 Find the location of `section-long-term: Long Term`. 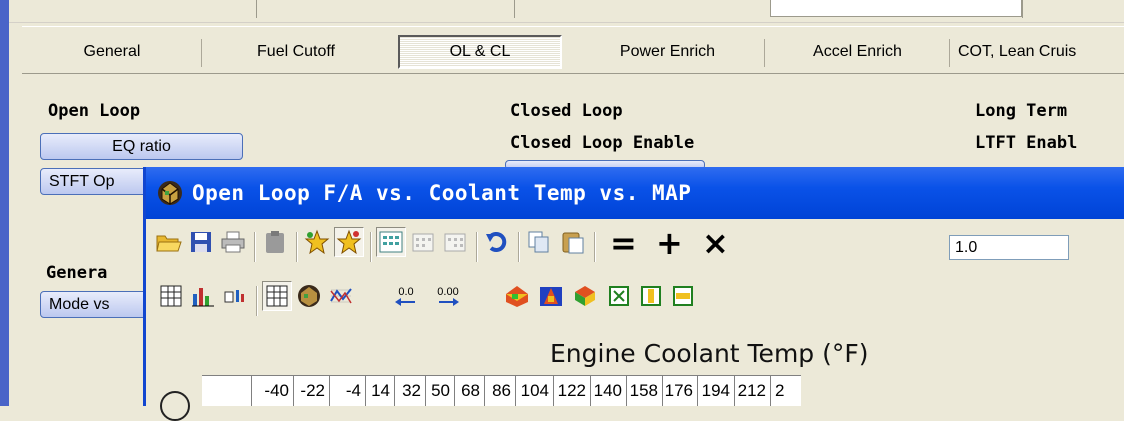

section-long-term: Long Term is located at coordinates (1021, 111).